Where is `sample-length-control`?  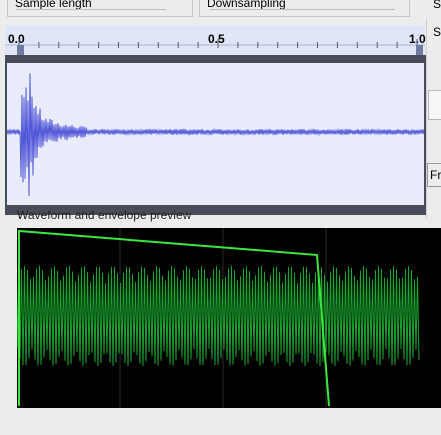 sample-length-control is located at coordinates (91, 14).